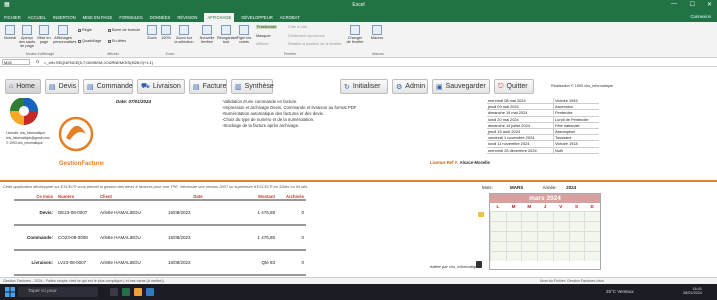  Describe the element at coordinates (306, 36) in the screenshot. I see `sync-scroll-button: Défilement synchrone` at that location.